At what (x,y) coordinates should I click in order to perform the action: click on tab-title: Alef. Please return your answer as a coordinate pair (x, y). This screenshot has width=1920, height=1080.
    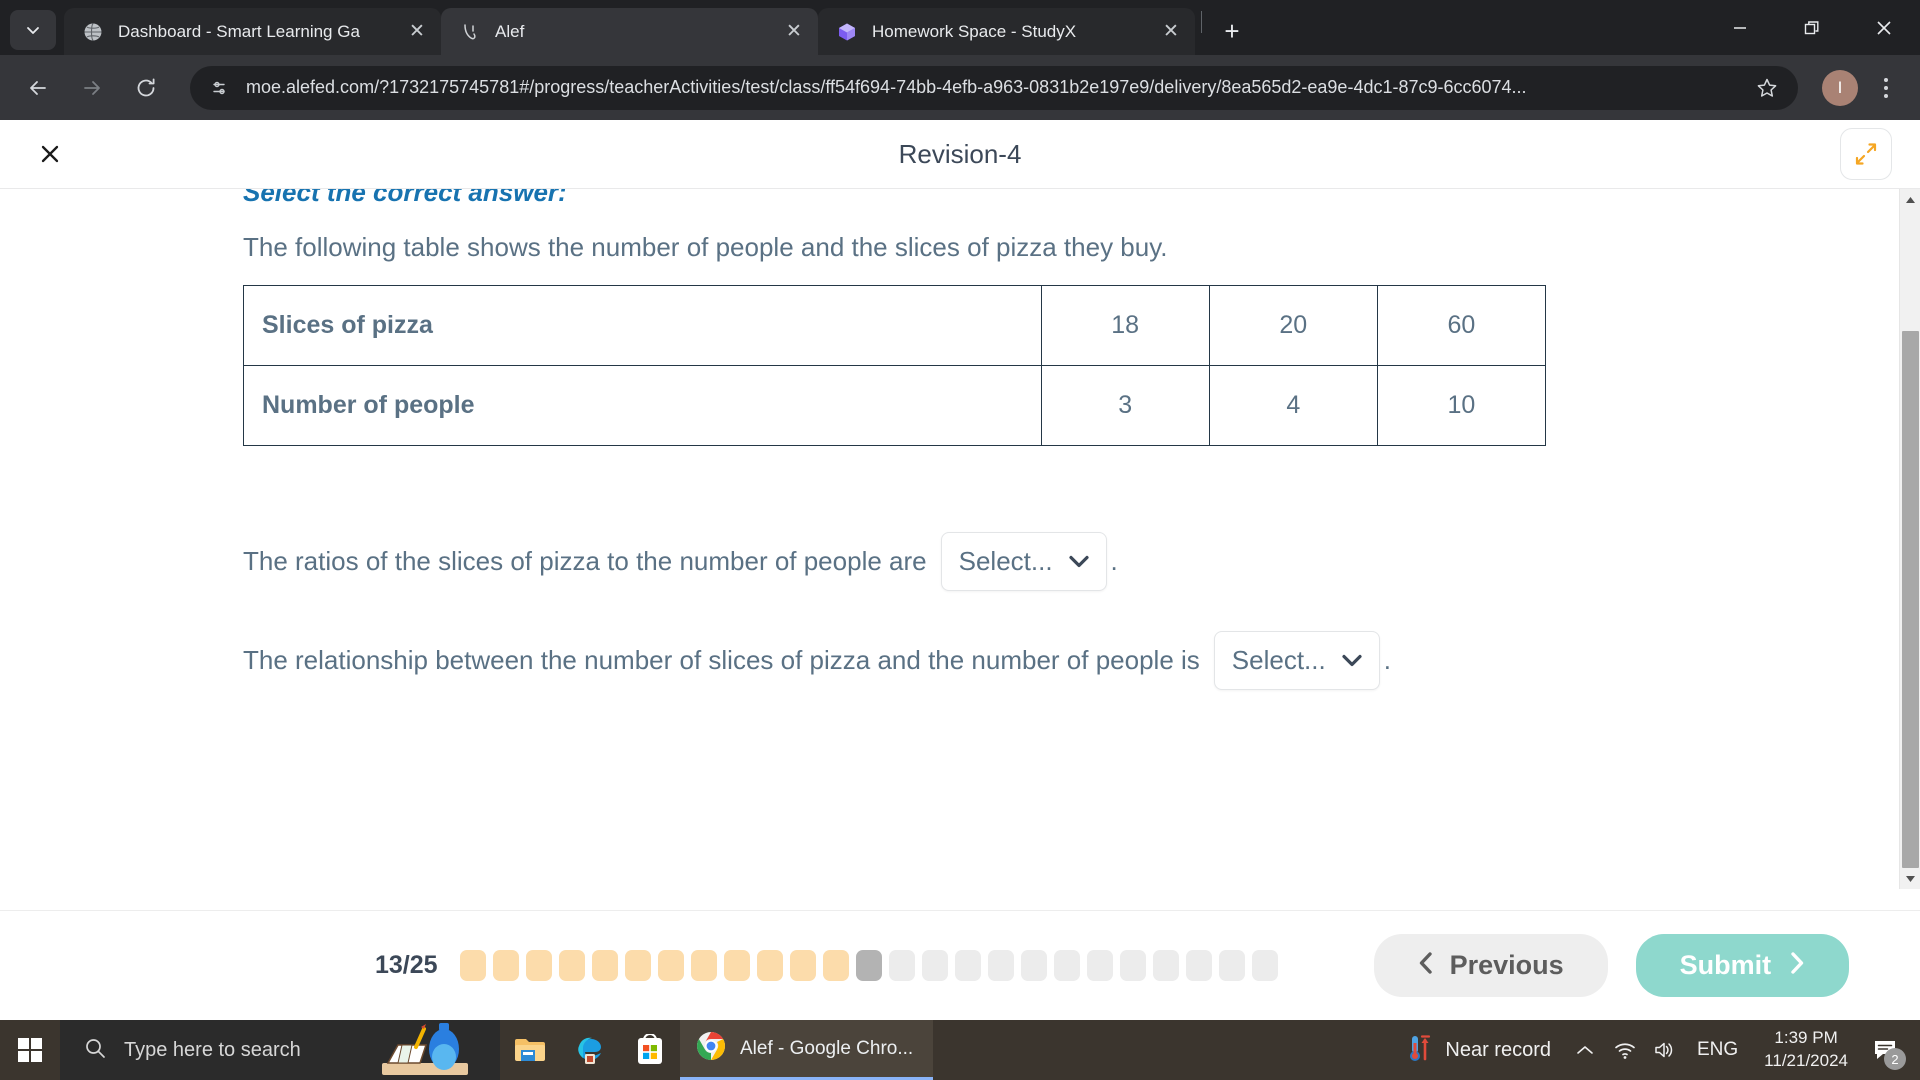
    Looking at the image, I should click on (510, 31).